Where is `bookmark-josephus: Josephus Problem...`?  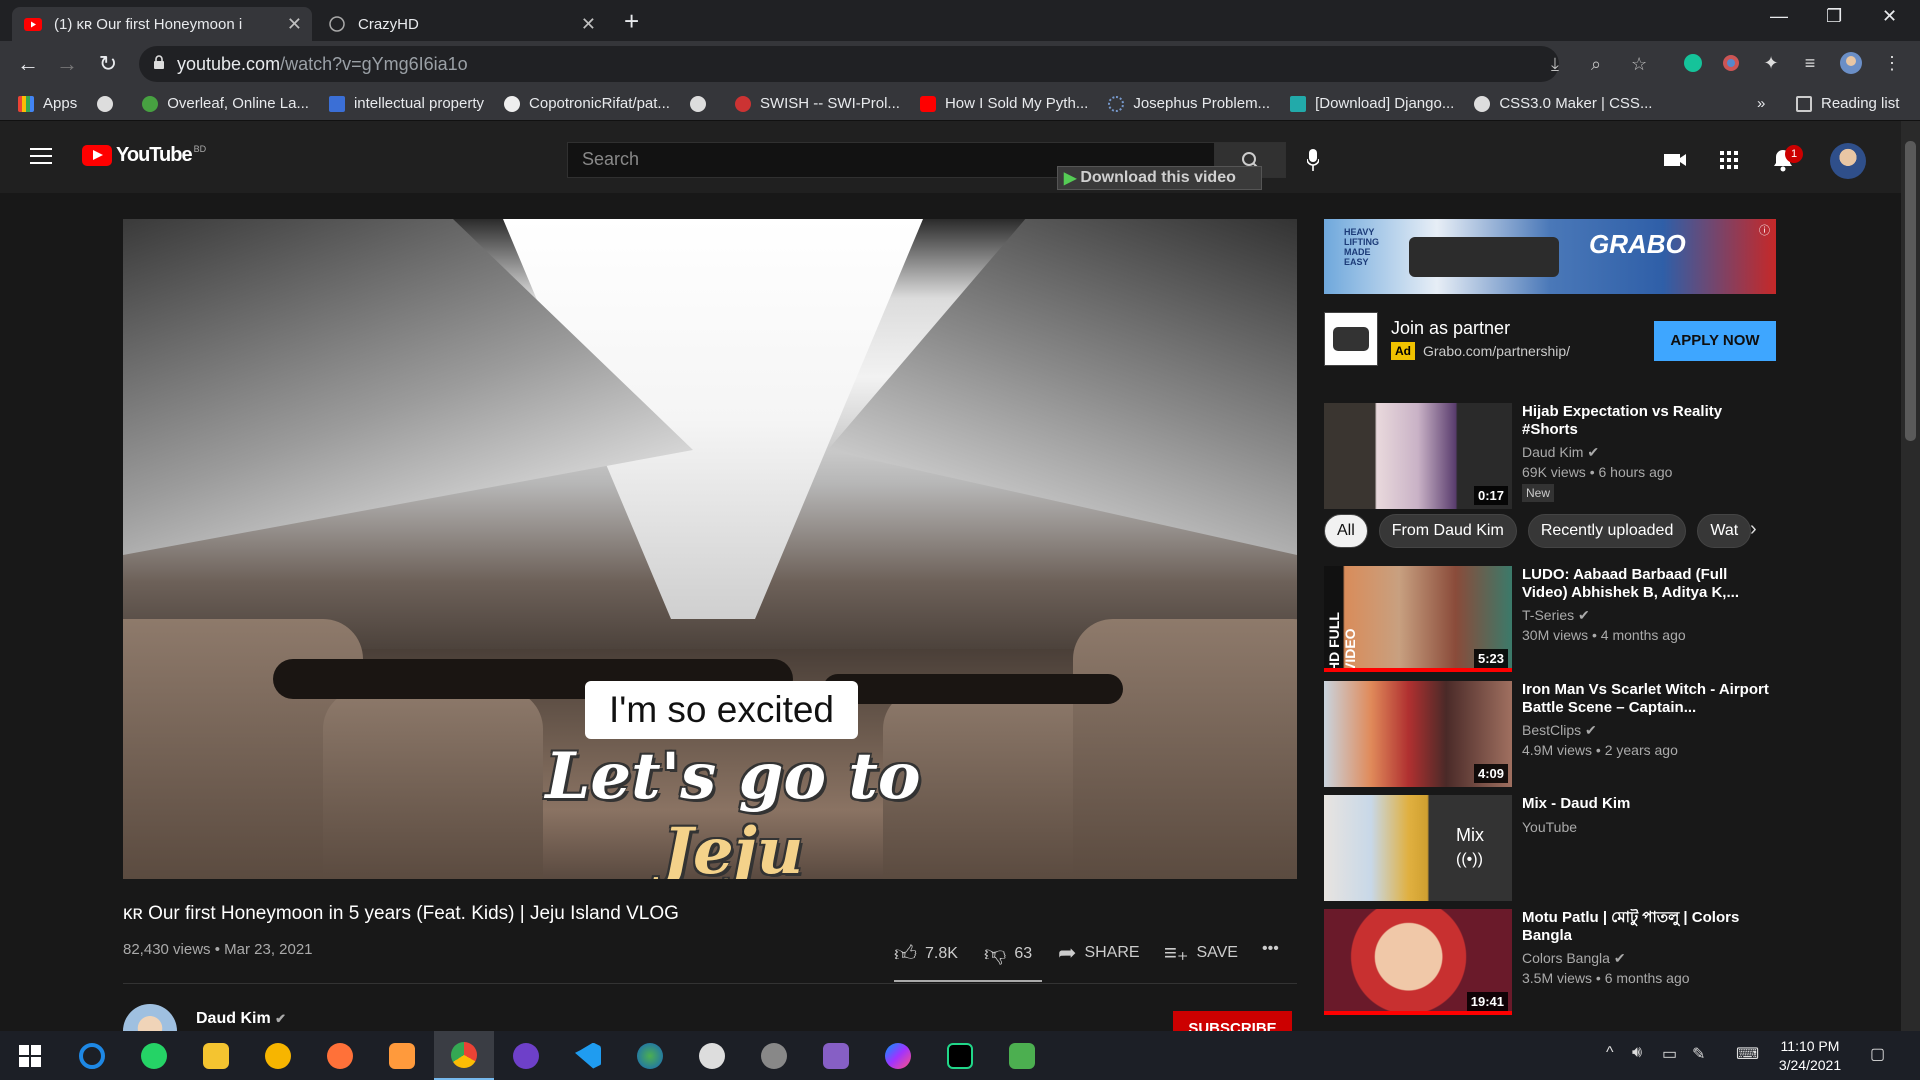
bookmark-josephus: Josephus Problem... is located at coordinates (1189, 103).